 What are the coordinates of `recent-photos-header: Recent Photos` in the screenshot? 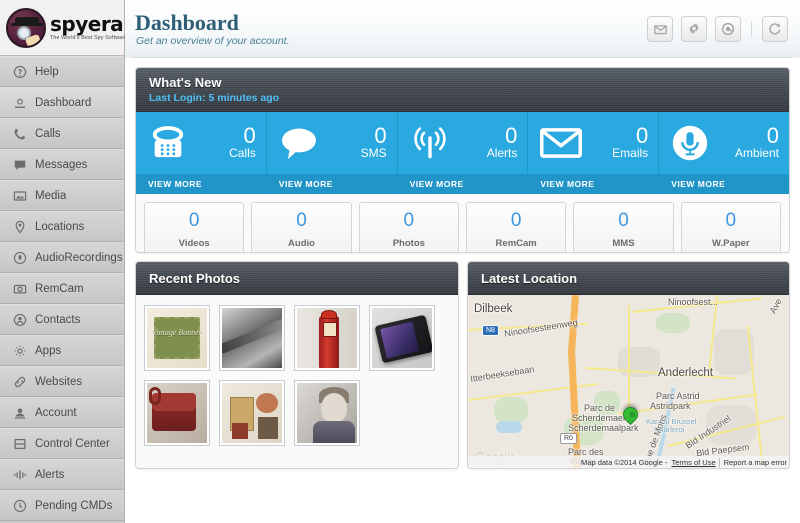 It's located at (297, 278).